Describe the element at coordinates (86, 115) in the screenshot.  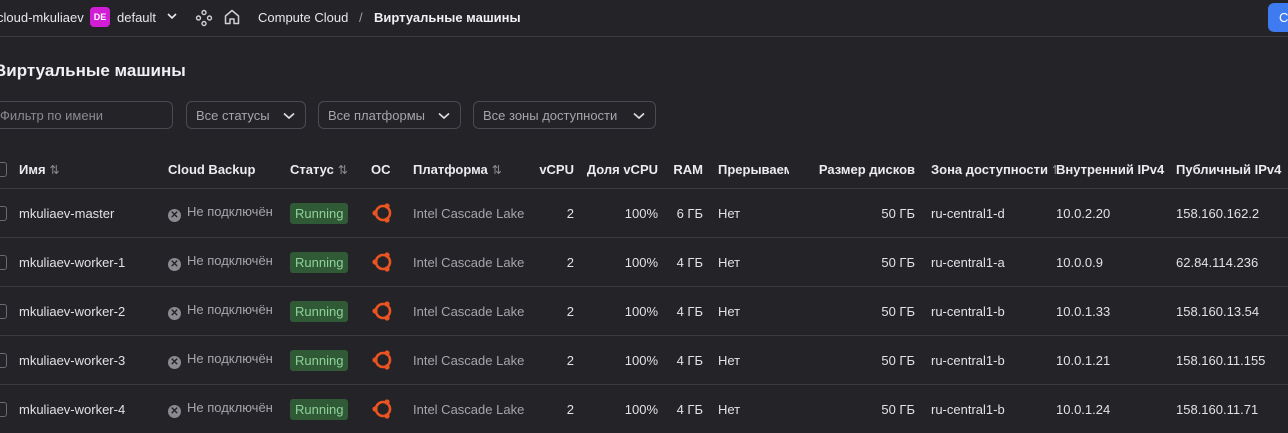
I see `name-filter-input` at that location.